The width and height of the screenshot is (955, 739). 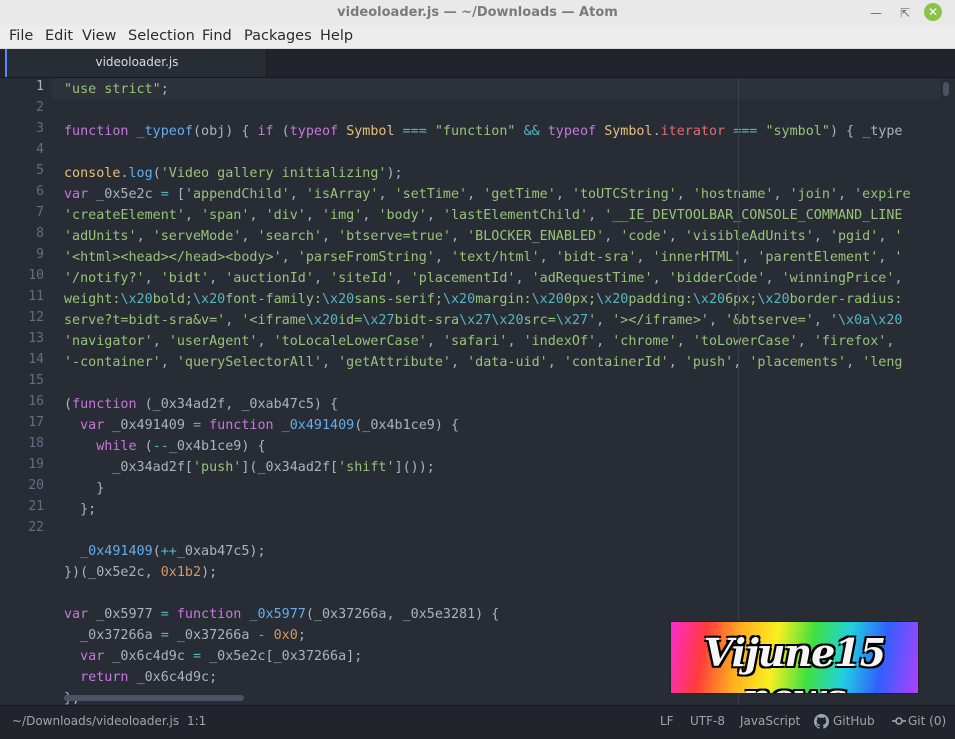 I want to click on line-number: 5, so click(x=24, y=170).